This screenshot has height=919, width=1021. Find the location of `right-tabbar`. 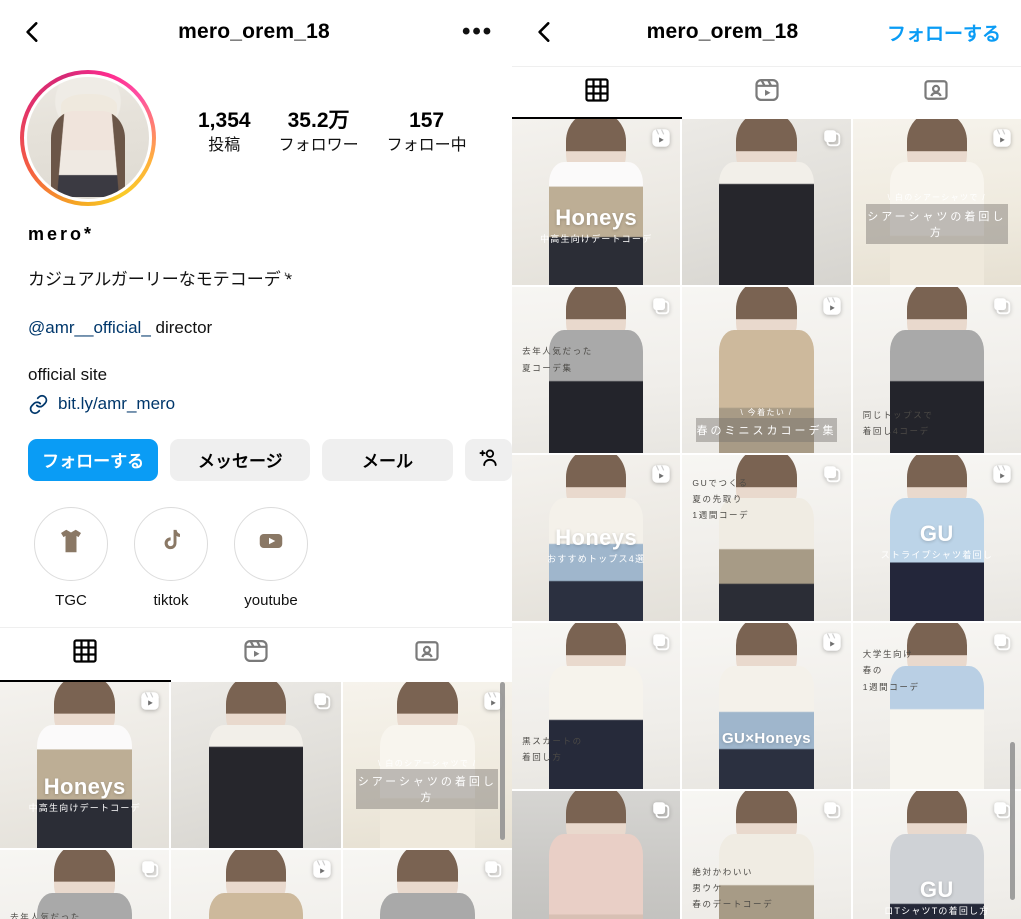

right-tabbar is located at coordinates (766, 92).